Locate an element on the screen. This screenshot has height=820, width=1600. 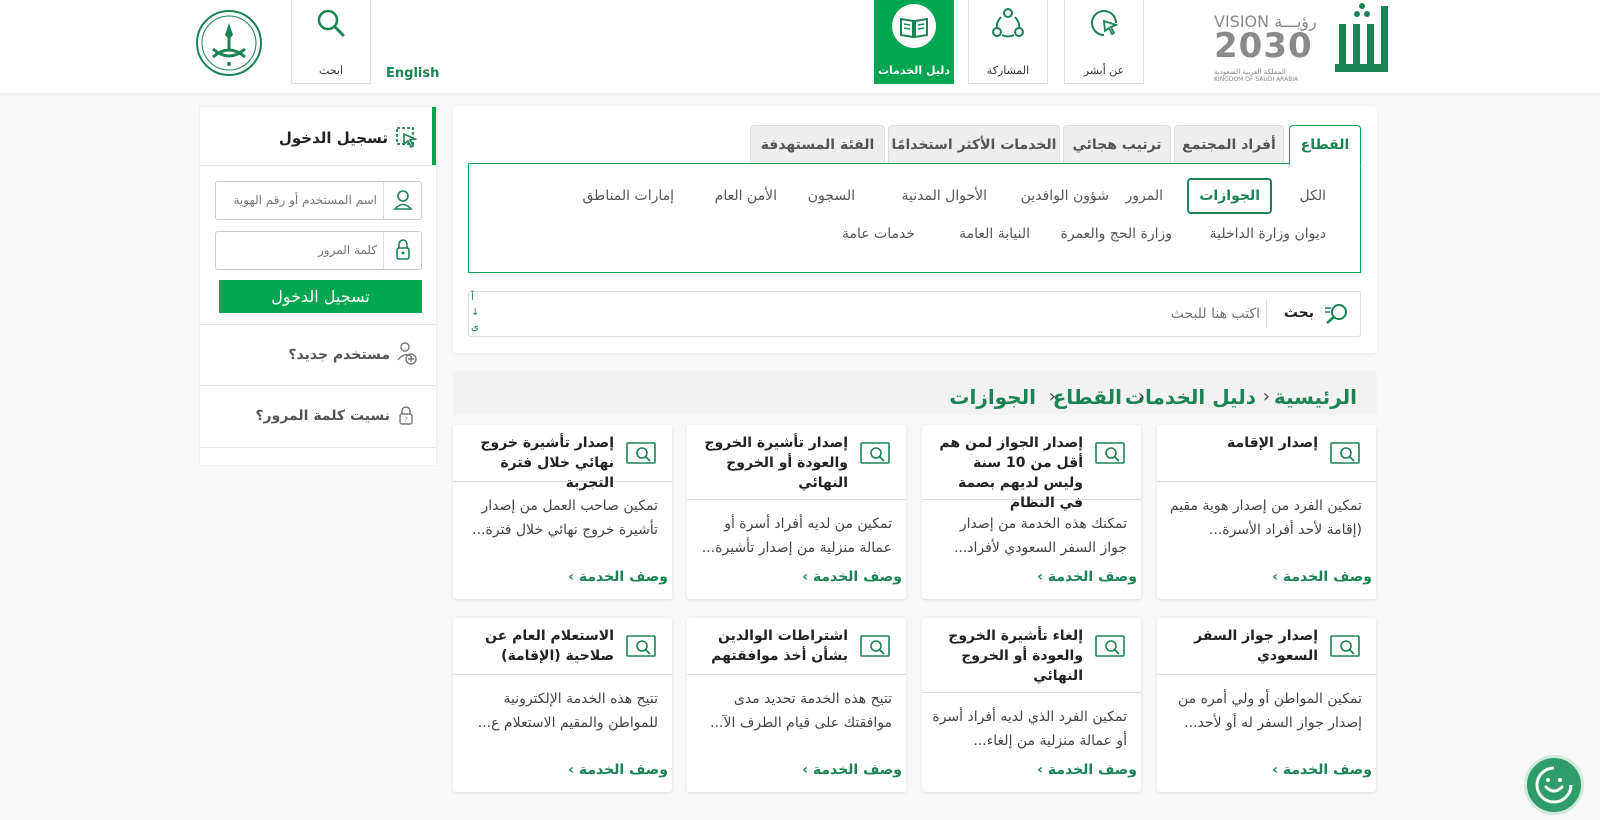
username-field: اسم المستخدم أو رقم الهوية is located at coordinates (318, 200).